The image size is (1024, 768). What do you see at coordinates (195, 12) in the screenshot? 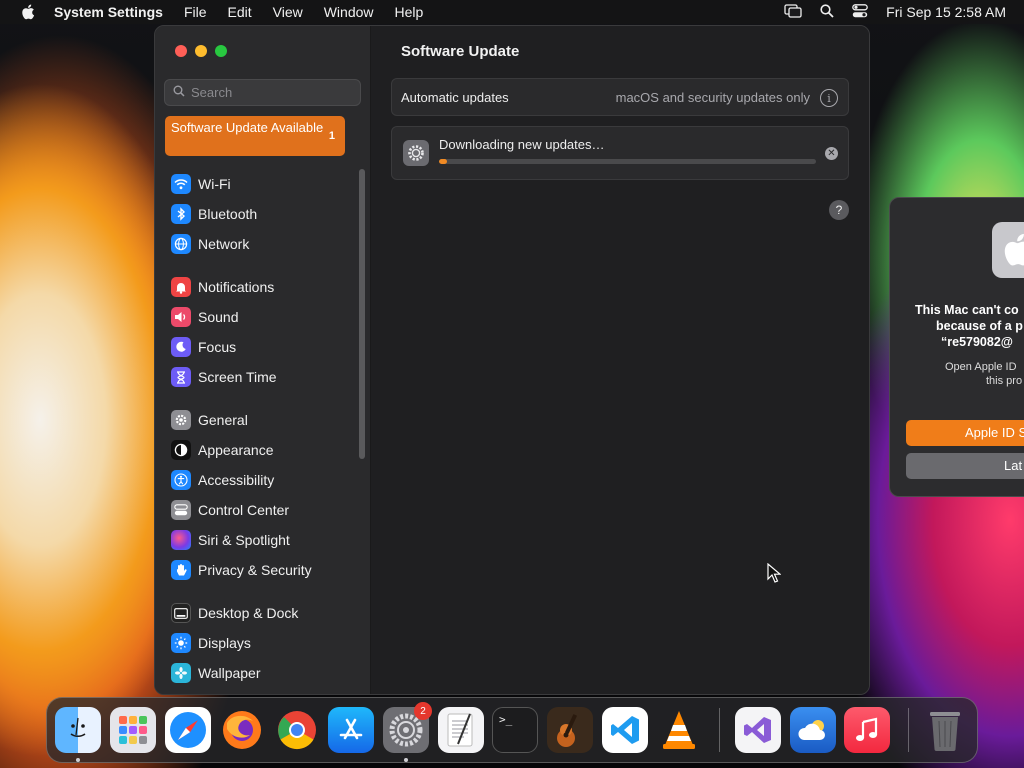
I see `menu-file: File` at bounding box center [195, 12].